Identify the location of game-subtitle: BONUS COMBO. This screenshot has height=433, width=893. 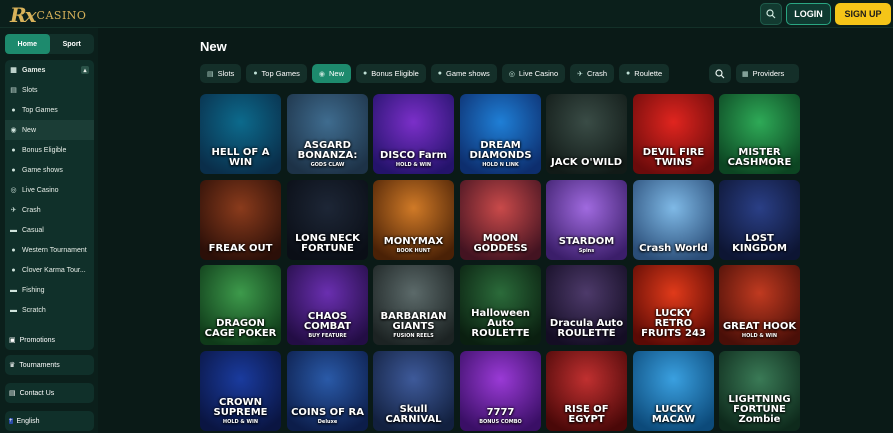
(500, 422).